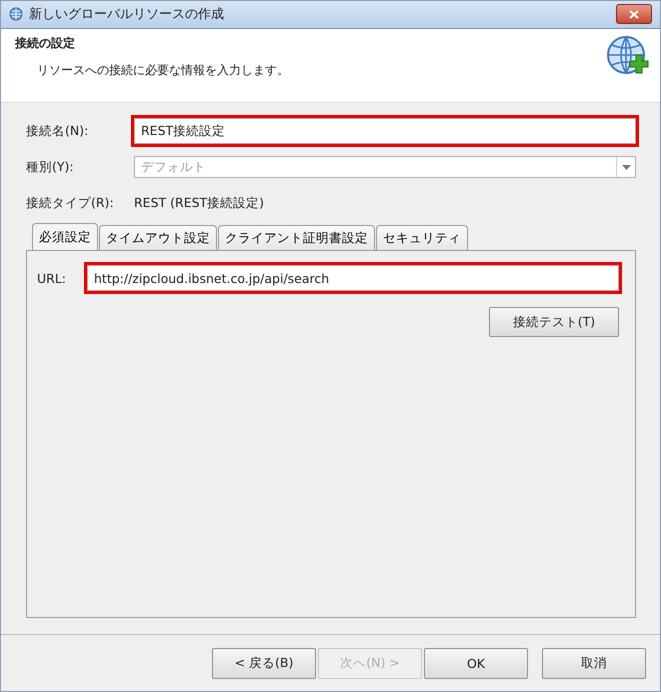  What do you see at coordinates (127, 15) in the screenshot?
I see `window-title: 新しいグローバルリソースの作成` at bounding box center [127, 15].